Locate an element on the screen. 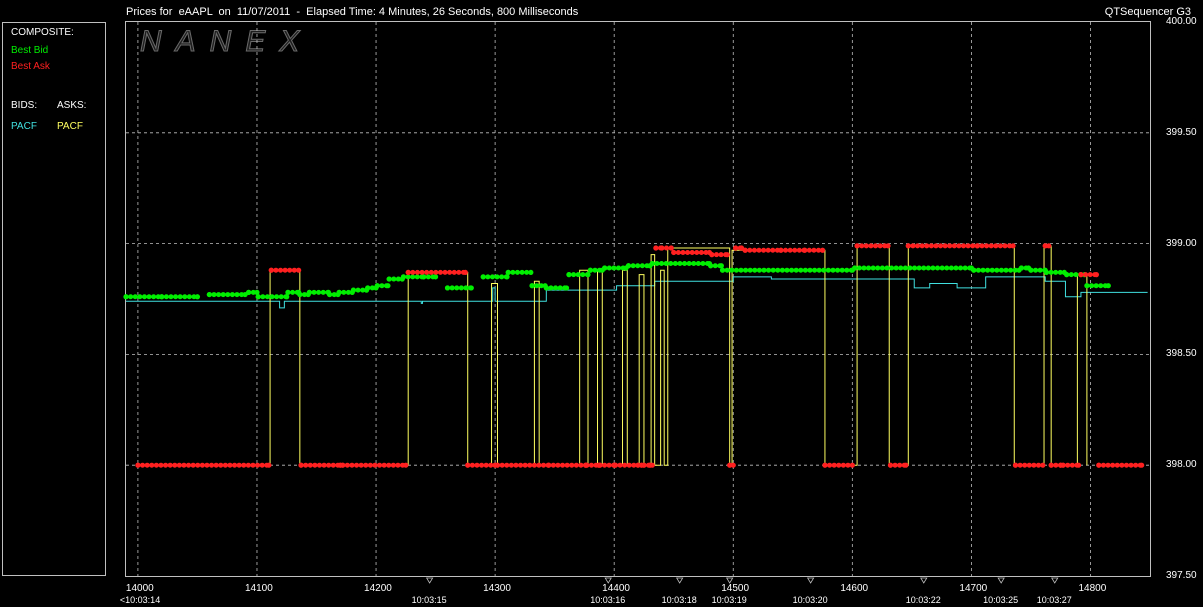 This screenshot has width=1203, height=607. x-tick-label: 14400 is located at coordinates (616, 588).